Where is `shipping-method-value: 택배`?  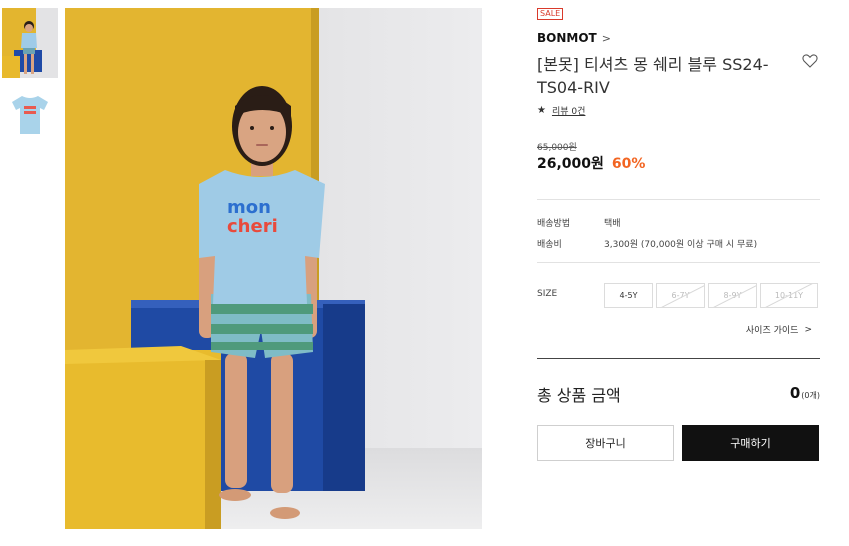
shipping-method-value: 택배 is located at coordinates (612, 224).